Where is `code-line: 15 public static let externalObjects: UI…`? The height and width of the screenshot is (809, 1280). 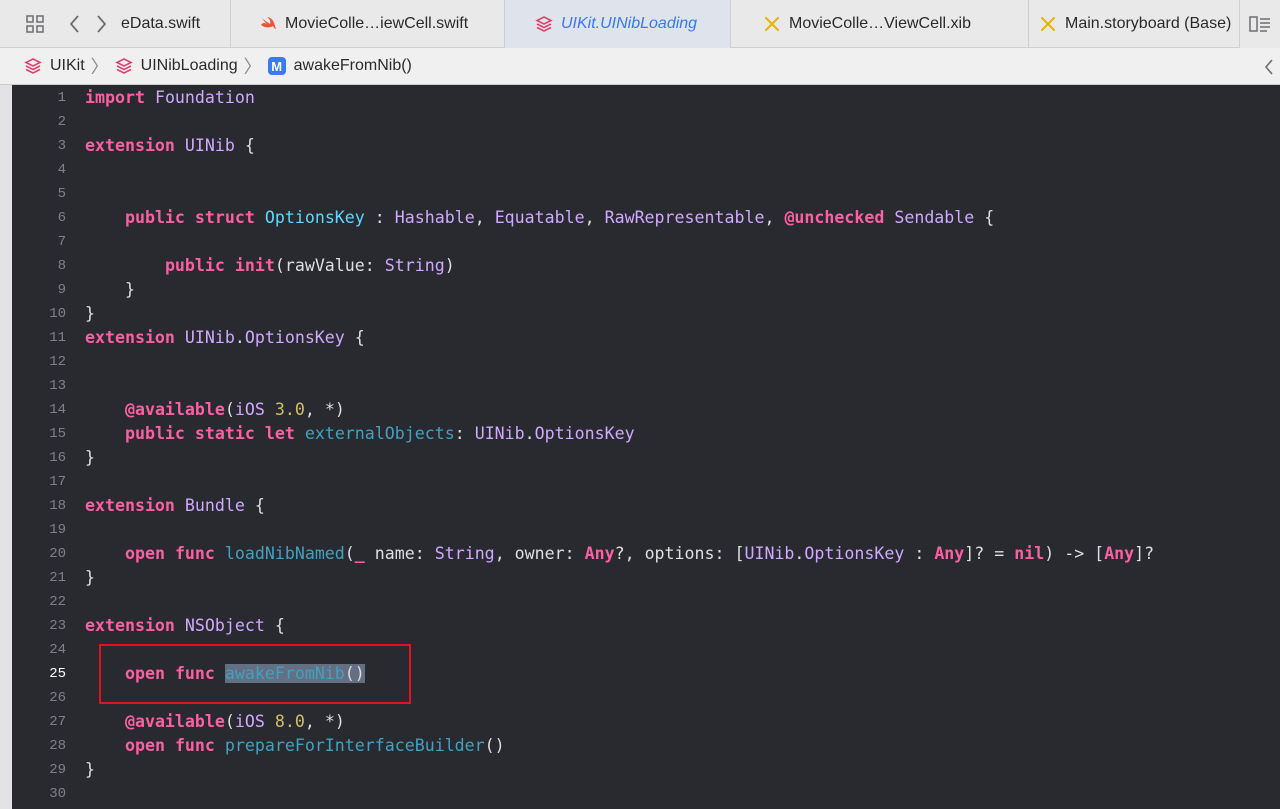
code-line: 15 public static let externalObjects: UI… is located at coordinates (646, 434).